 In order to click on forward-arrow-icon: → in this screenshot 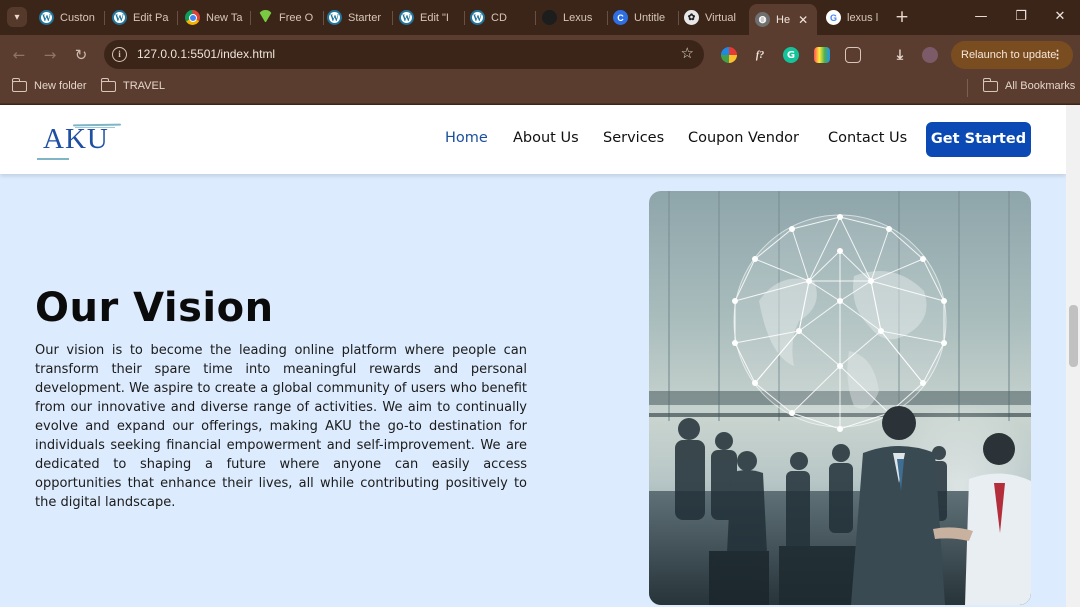, I will do `click(50, 55)`.